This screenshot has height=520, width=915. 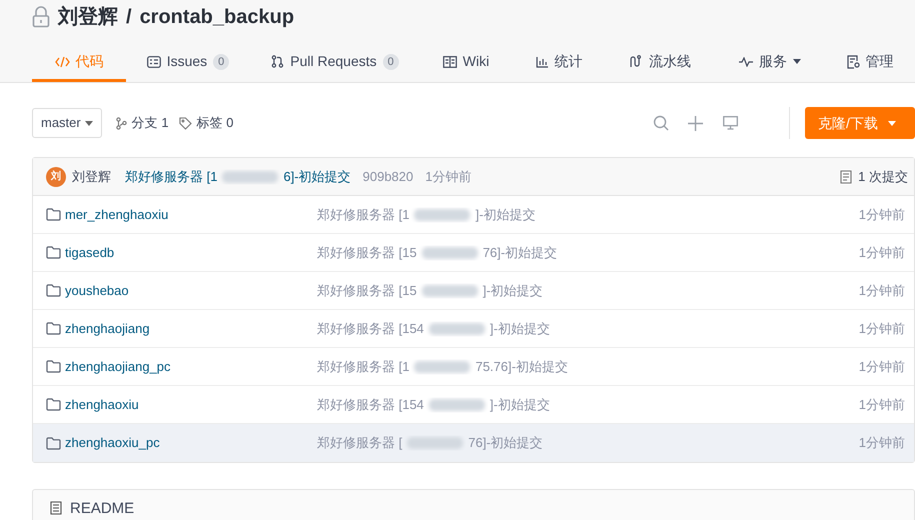 I want to click on commit-author: 刘登辉, so click(x=91, y=176).